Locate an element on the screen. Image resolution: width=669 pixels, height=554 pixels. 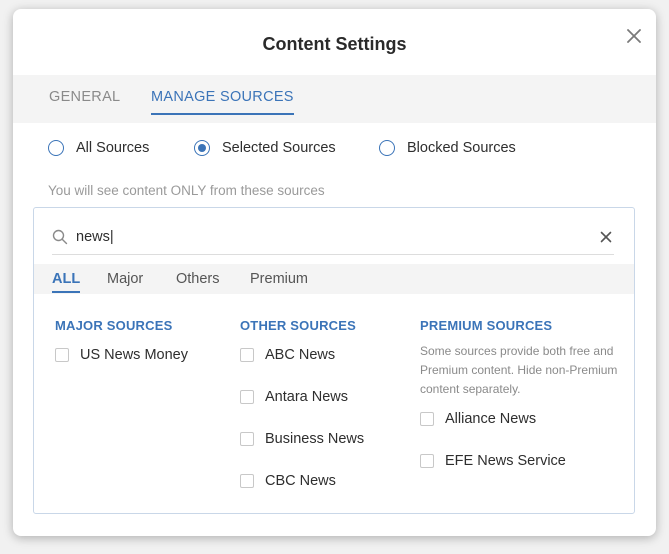
source-label: CBC News is located at coordinates (300, 481).